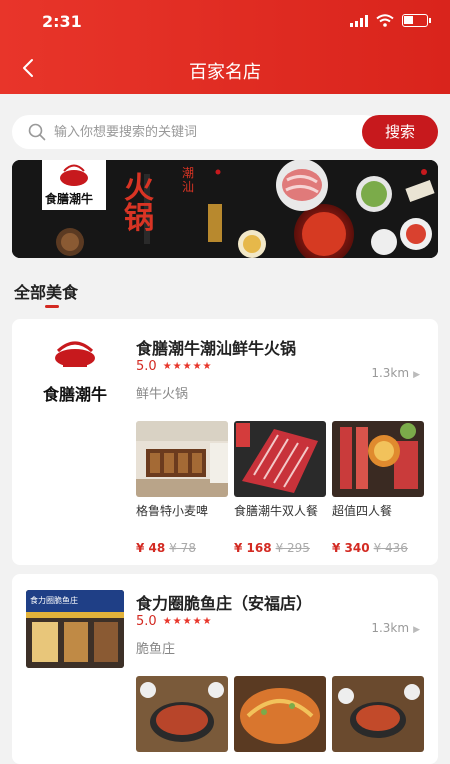 Image resolution: width=450 pixels, height=764 pixels. What do you see at coordinates (276, 511) in the screenshot?
I see `deal-name: 食膳潮牛双人餐` at bounding box center [276, 511].